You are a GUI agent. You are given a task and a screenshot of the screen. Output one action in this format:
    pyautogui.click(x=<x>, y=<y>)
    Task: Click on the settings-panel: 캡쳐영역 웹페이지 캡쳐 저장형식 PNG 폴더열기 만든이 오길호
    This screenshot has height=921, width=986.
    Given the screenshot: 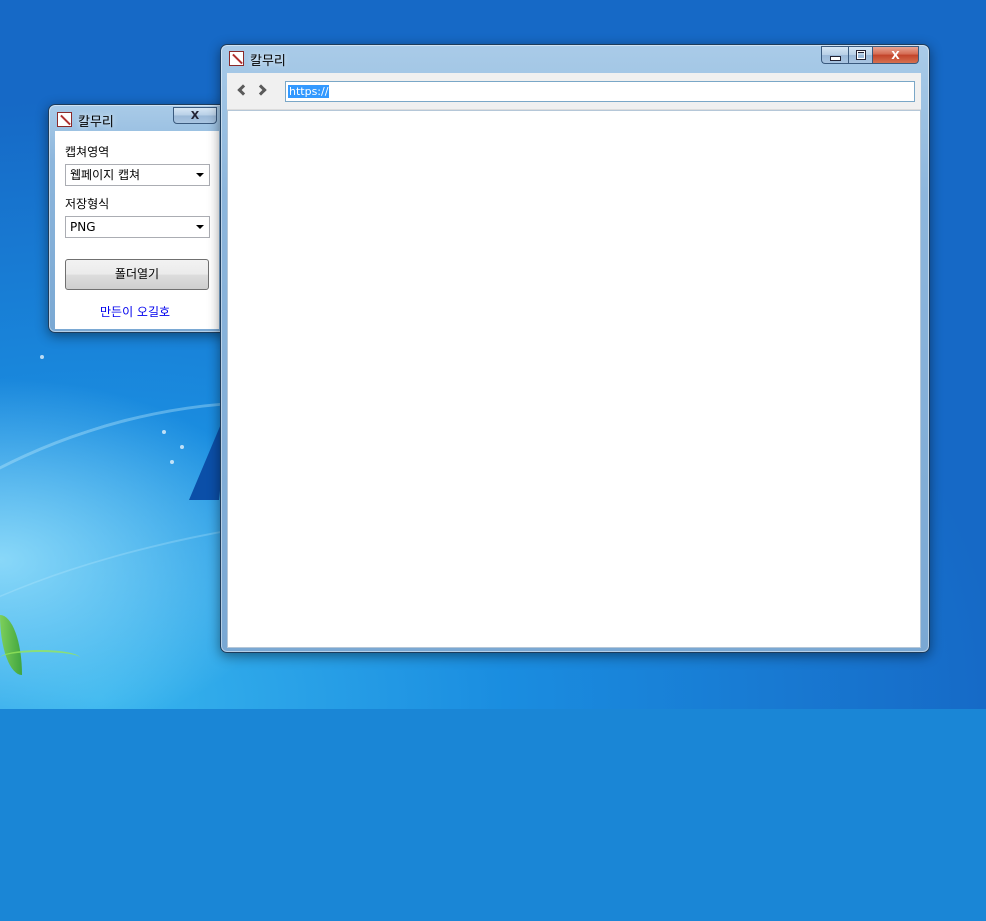 What is the action you would take?
    pyautogui.click(x=137, y=230)
    